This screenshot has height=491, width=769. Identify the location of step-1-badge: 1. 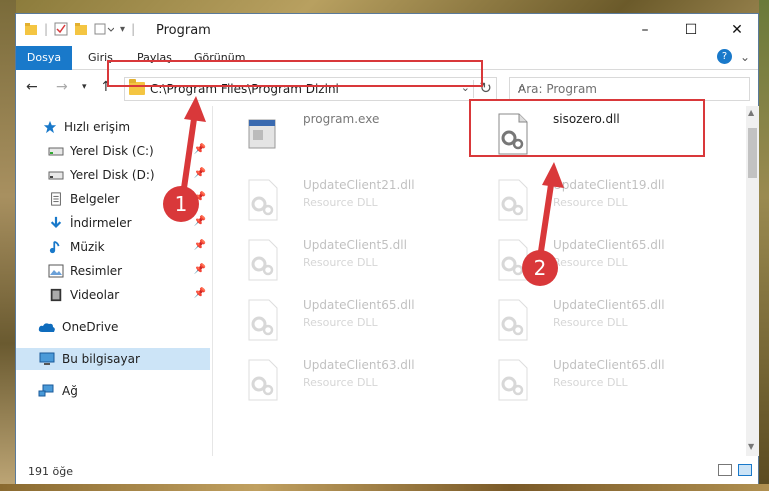
(181, 204).